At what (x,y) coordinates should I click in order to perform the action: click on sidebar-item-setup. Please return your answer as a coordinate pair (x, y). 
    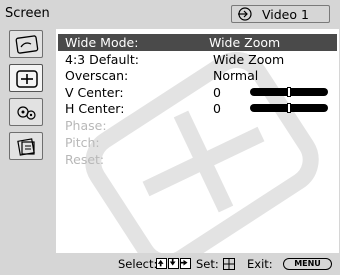
    Looking at the image, I should click on (26, 112).